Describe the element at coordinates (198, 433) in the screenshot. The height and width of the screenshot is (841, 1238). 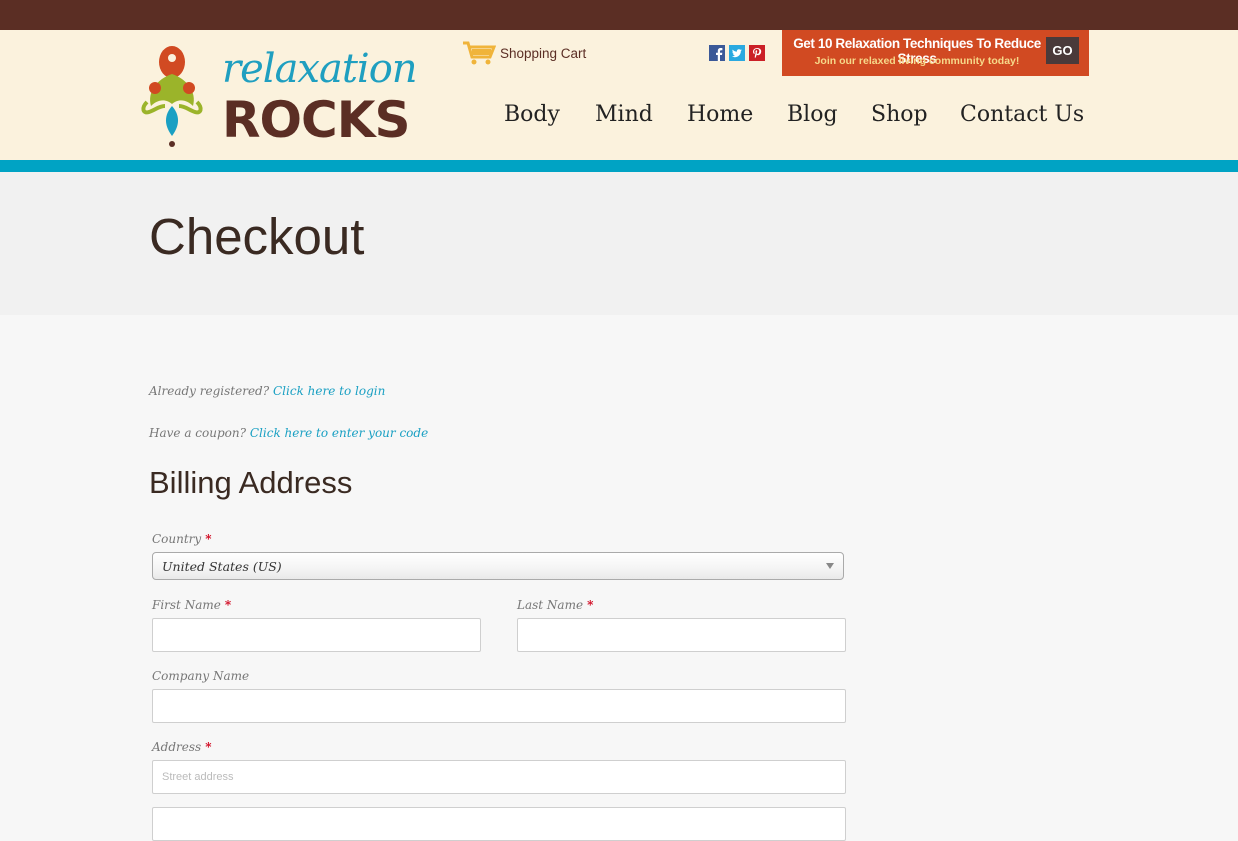
I see `coupon-notice-text: Have a coupon?` at that location.